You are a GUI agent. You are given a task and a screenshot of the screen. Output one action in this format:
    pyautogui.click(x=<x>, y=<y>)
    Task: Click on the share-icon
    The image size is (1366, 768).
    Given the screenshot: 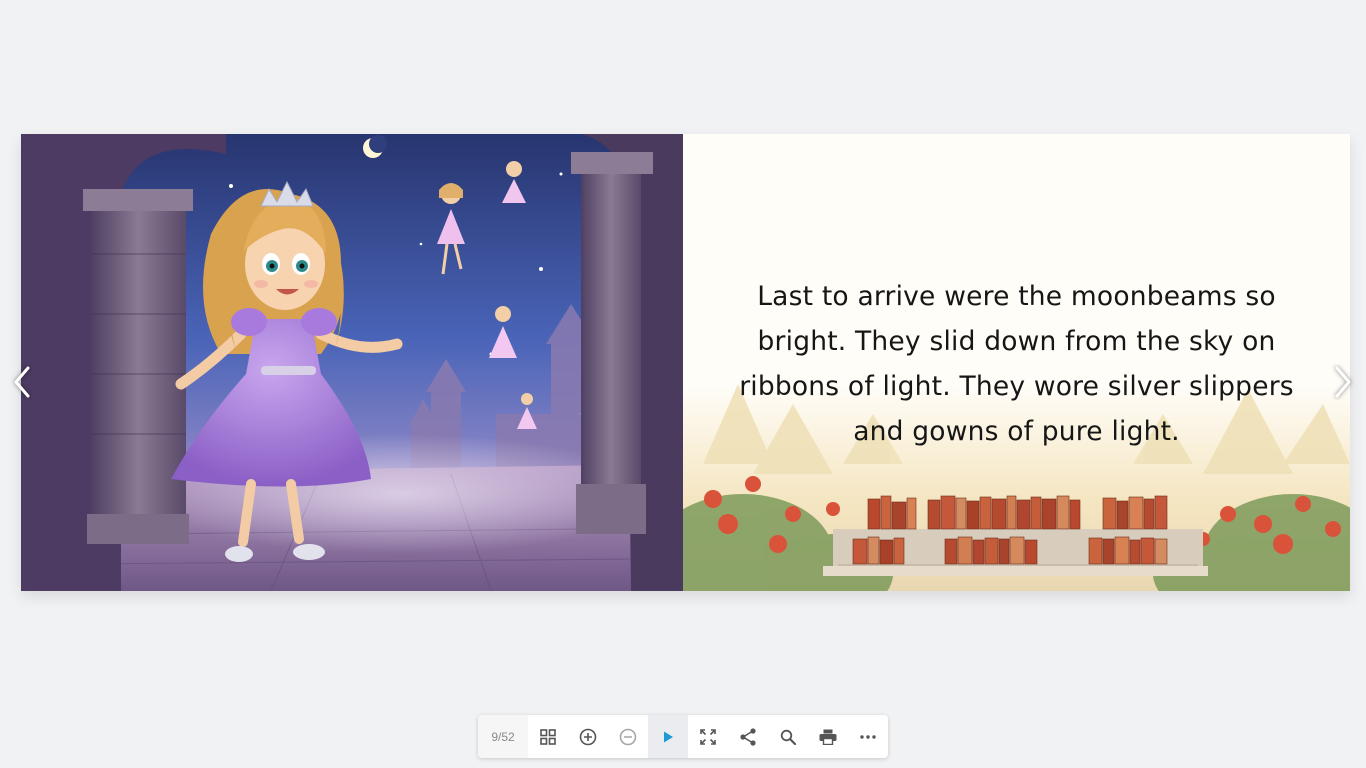 What is the action you would take?
    pyautogui.click(x=748, y=736)
    